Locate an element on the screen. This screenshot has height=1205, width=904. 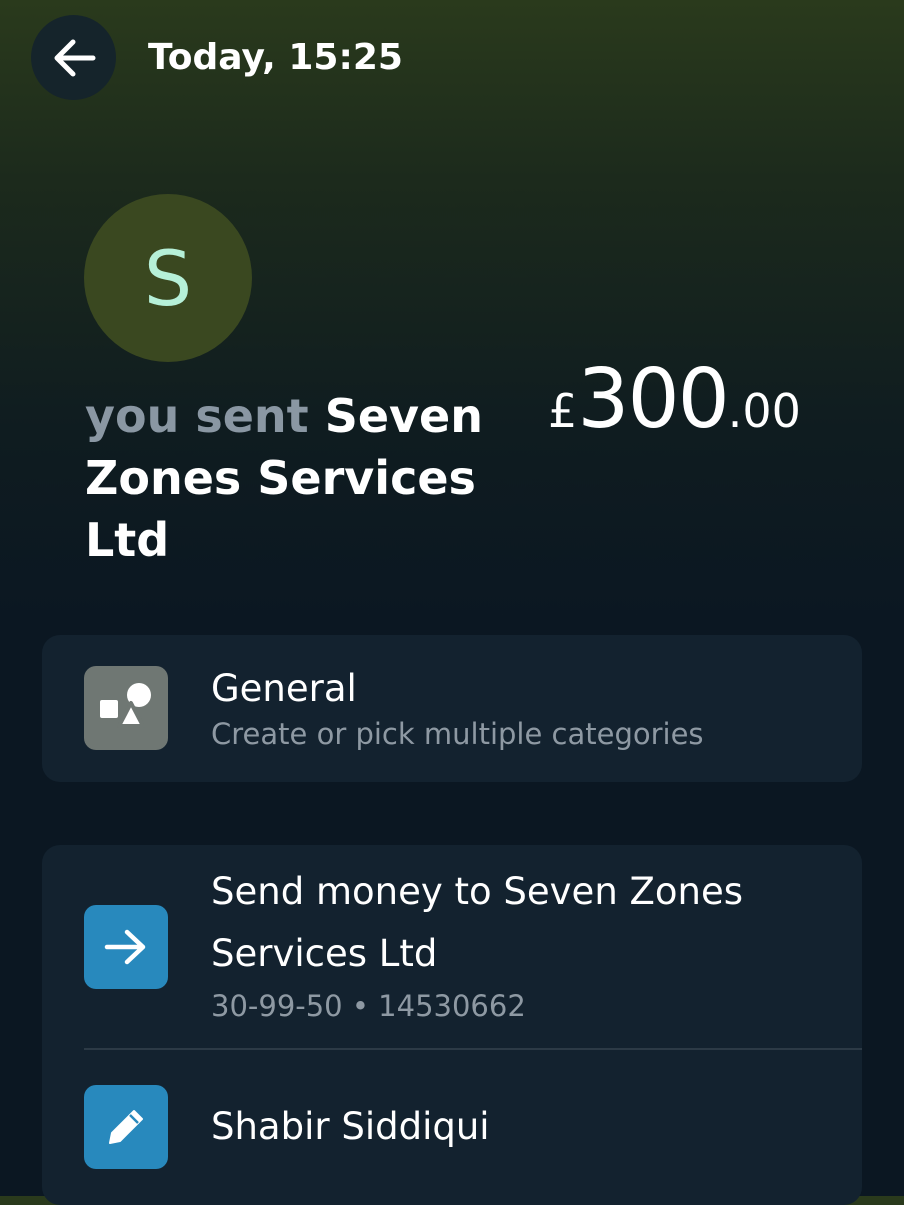
arrow-right-icon is located at coordinates (126, 947).